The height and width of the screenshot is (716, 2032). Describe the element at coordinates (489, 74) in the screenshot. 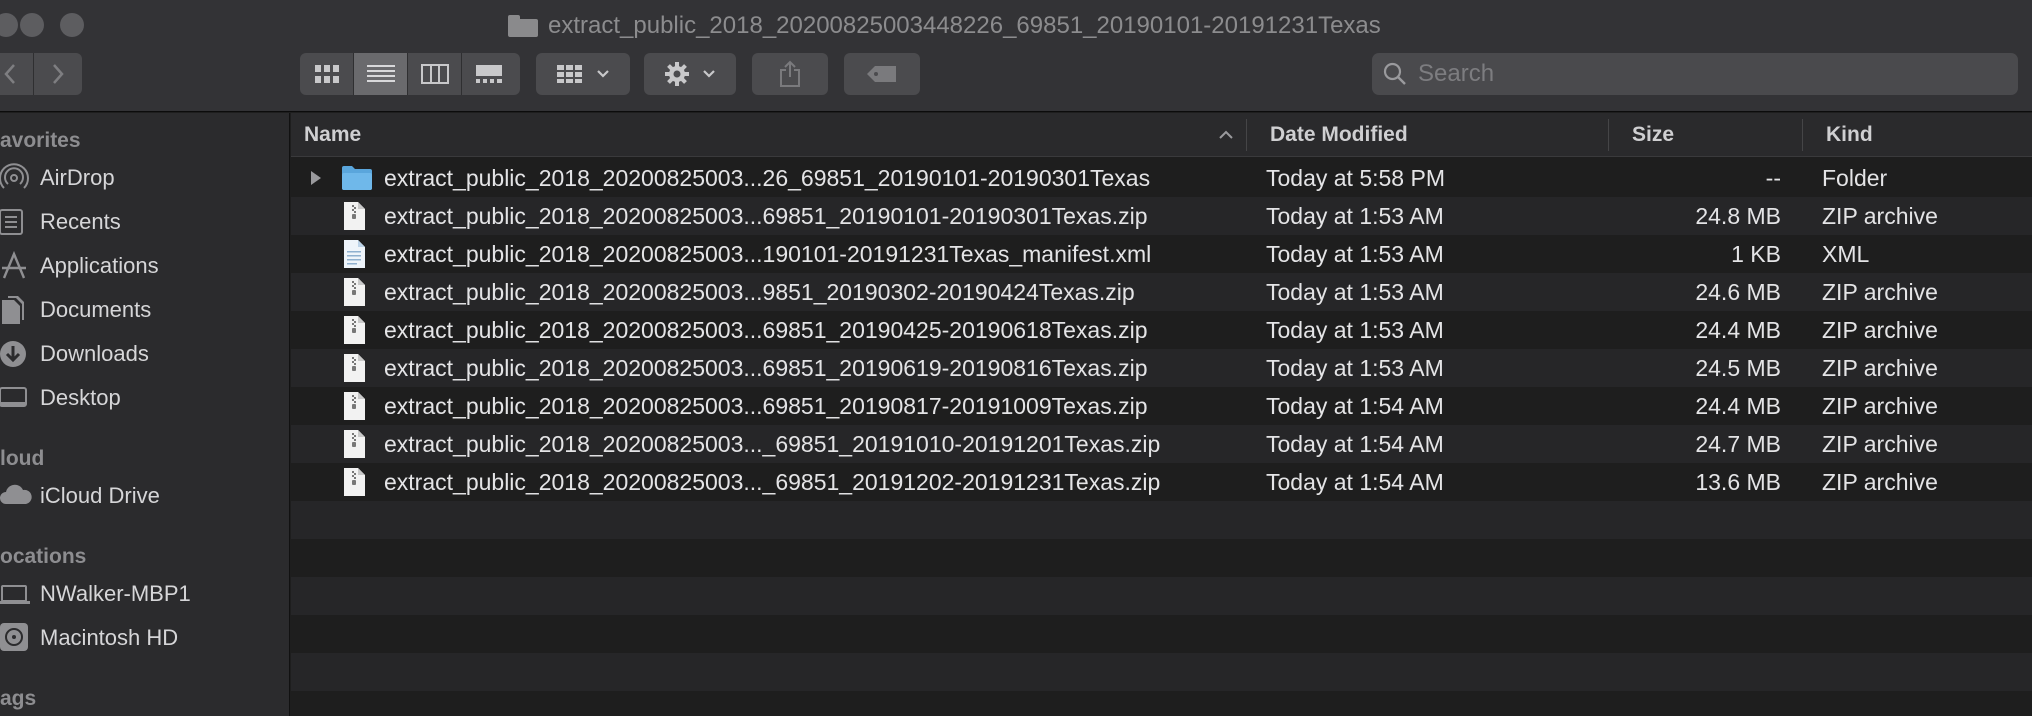

I see `gallery-view-button` at that location.